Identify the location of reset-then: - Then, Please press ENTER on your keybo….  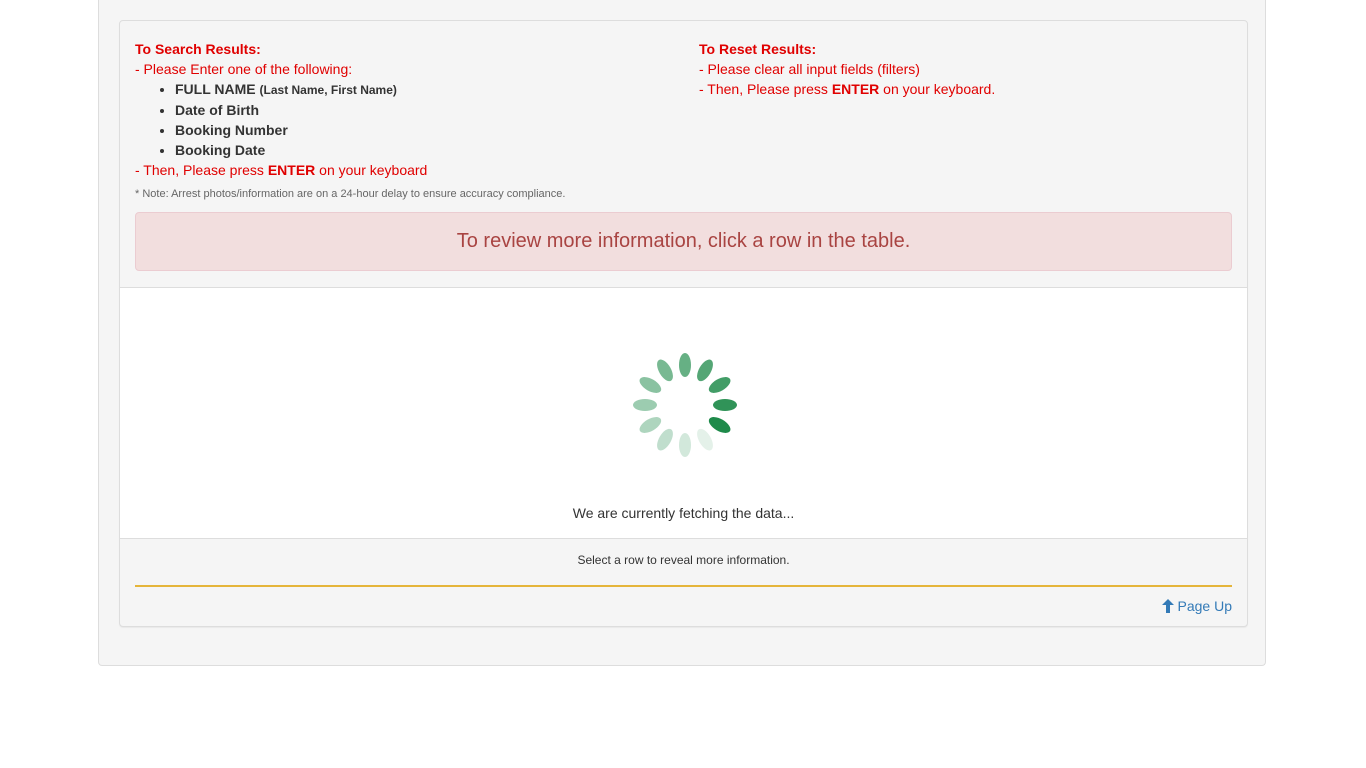
(847, 89).